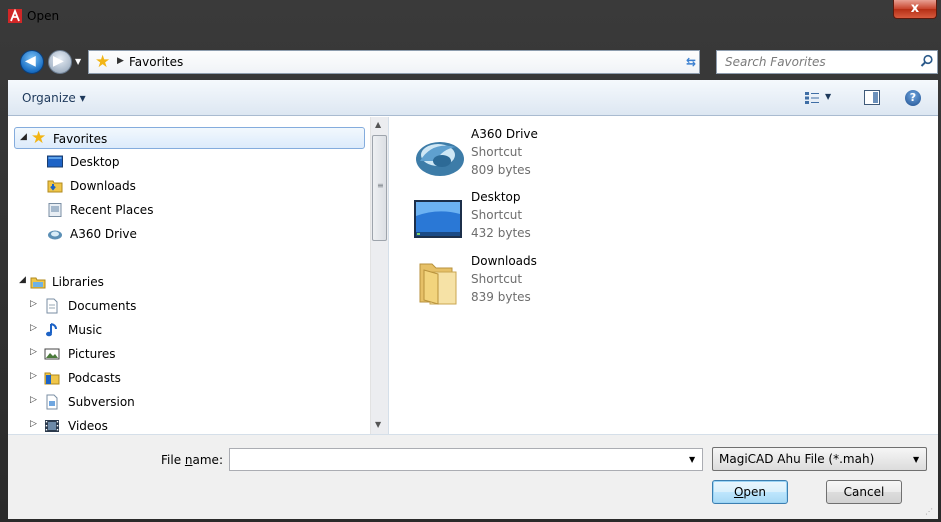 This screenshot has height=522, width=941. Describe the element at coordinates (864, 492) in the screenshot. I see `cancel-button: Cancel` at that location.